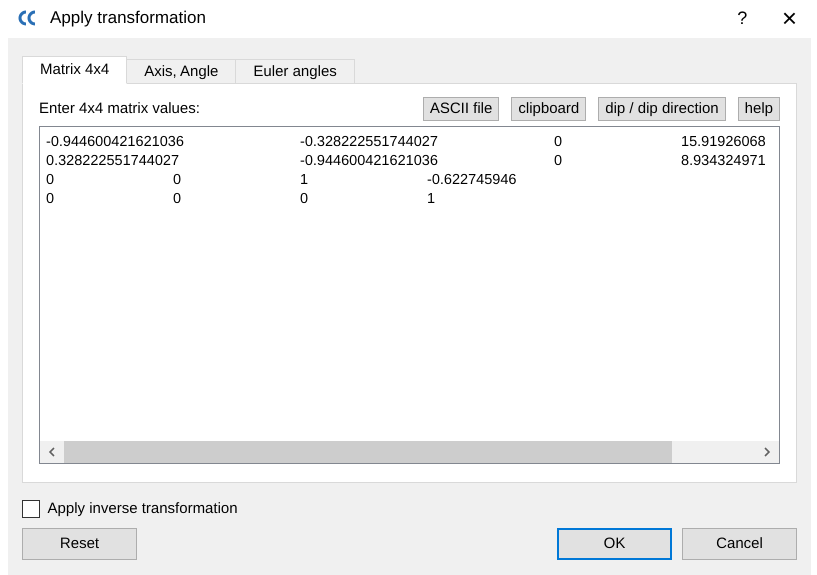 This screenshot has height=575, width=817. What do you see at coordinates (120, 108) in the screenshot?
I see `prompt-label: Enter 4x4 matrix values:` at bounding box center [120, 108].